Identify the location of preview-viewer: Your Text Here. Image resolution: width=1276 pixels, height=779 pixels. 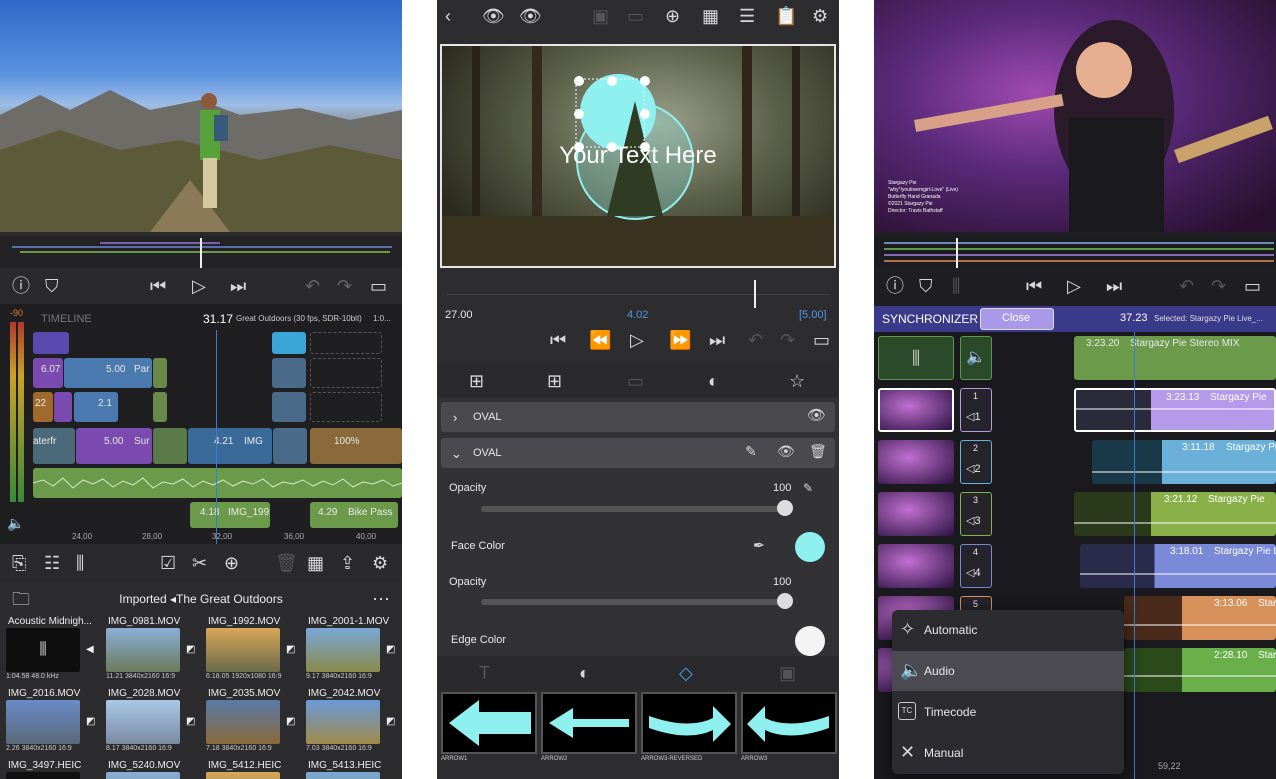
(638, 156).